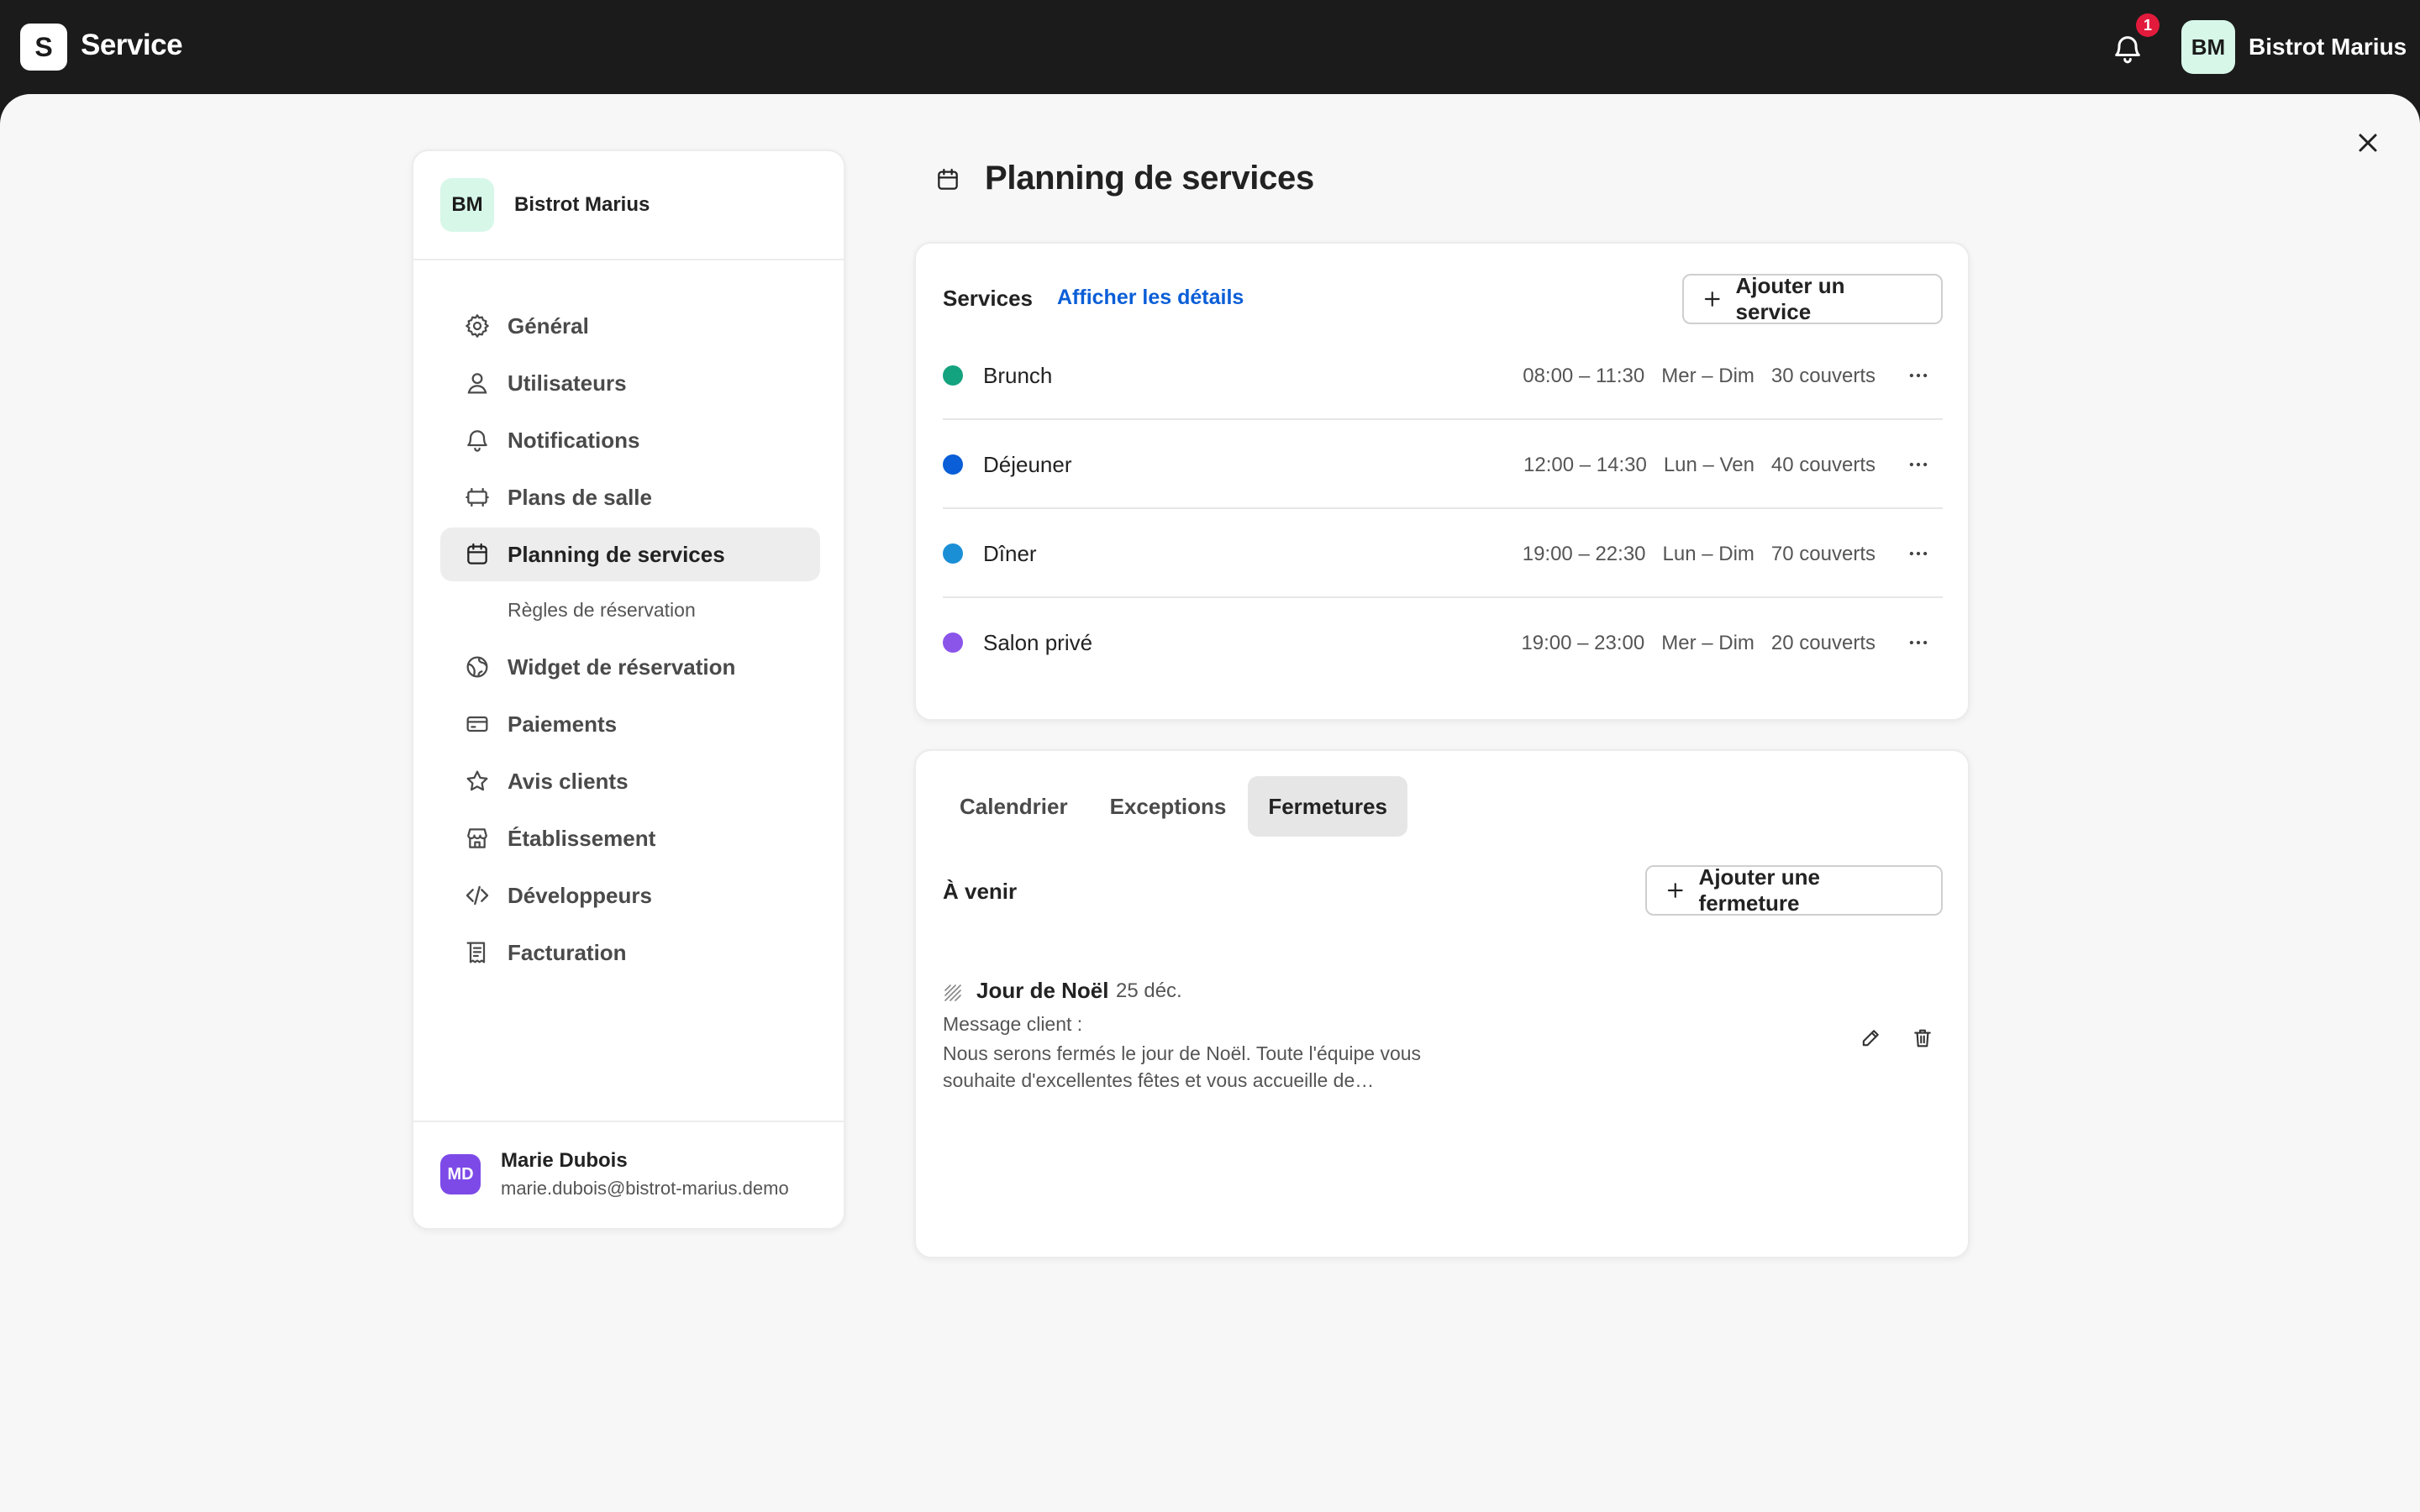 Image resolution: width=2420 pixels, height=1512 pixels. I want to click on sidebar-item-service-planning: Planning de services, so click(630, 554).